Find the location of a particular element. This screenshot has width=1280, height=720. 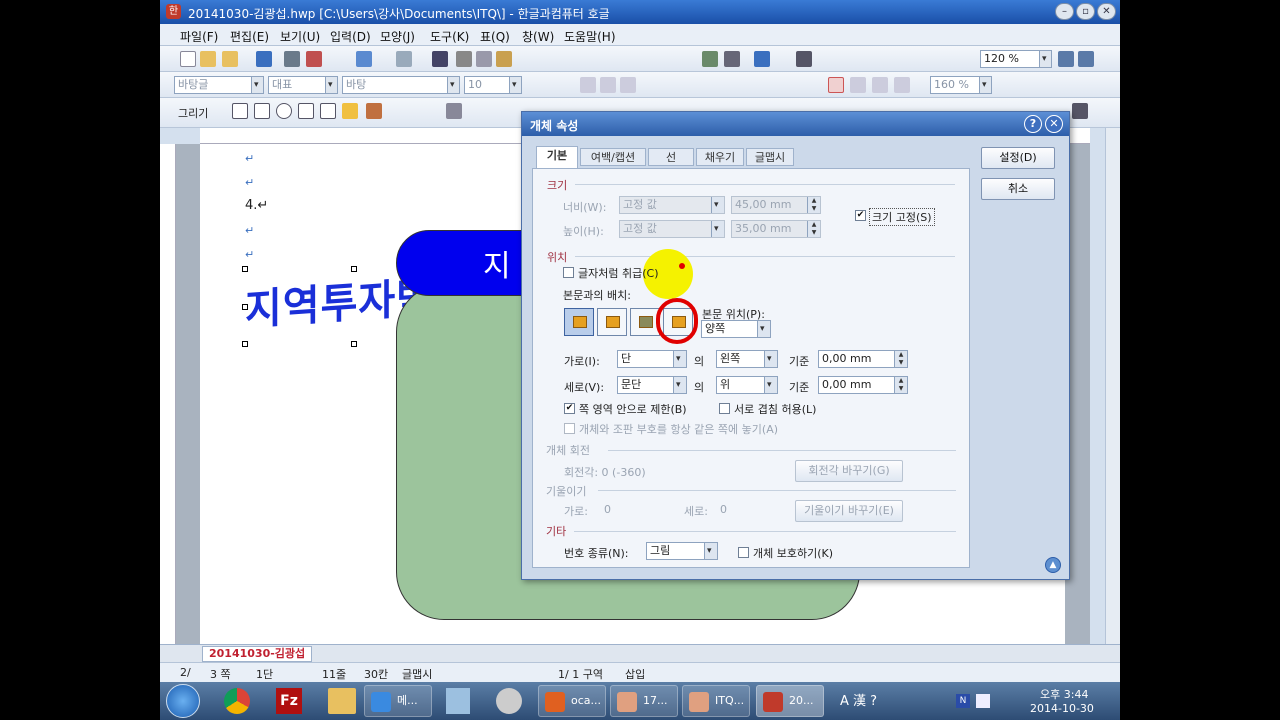

underline-icon is located at coordinates (628, 85).